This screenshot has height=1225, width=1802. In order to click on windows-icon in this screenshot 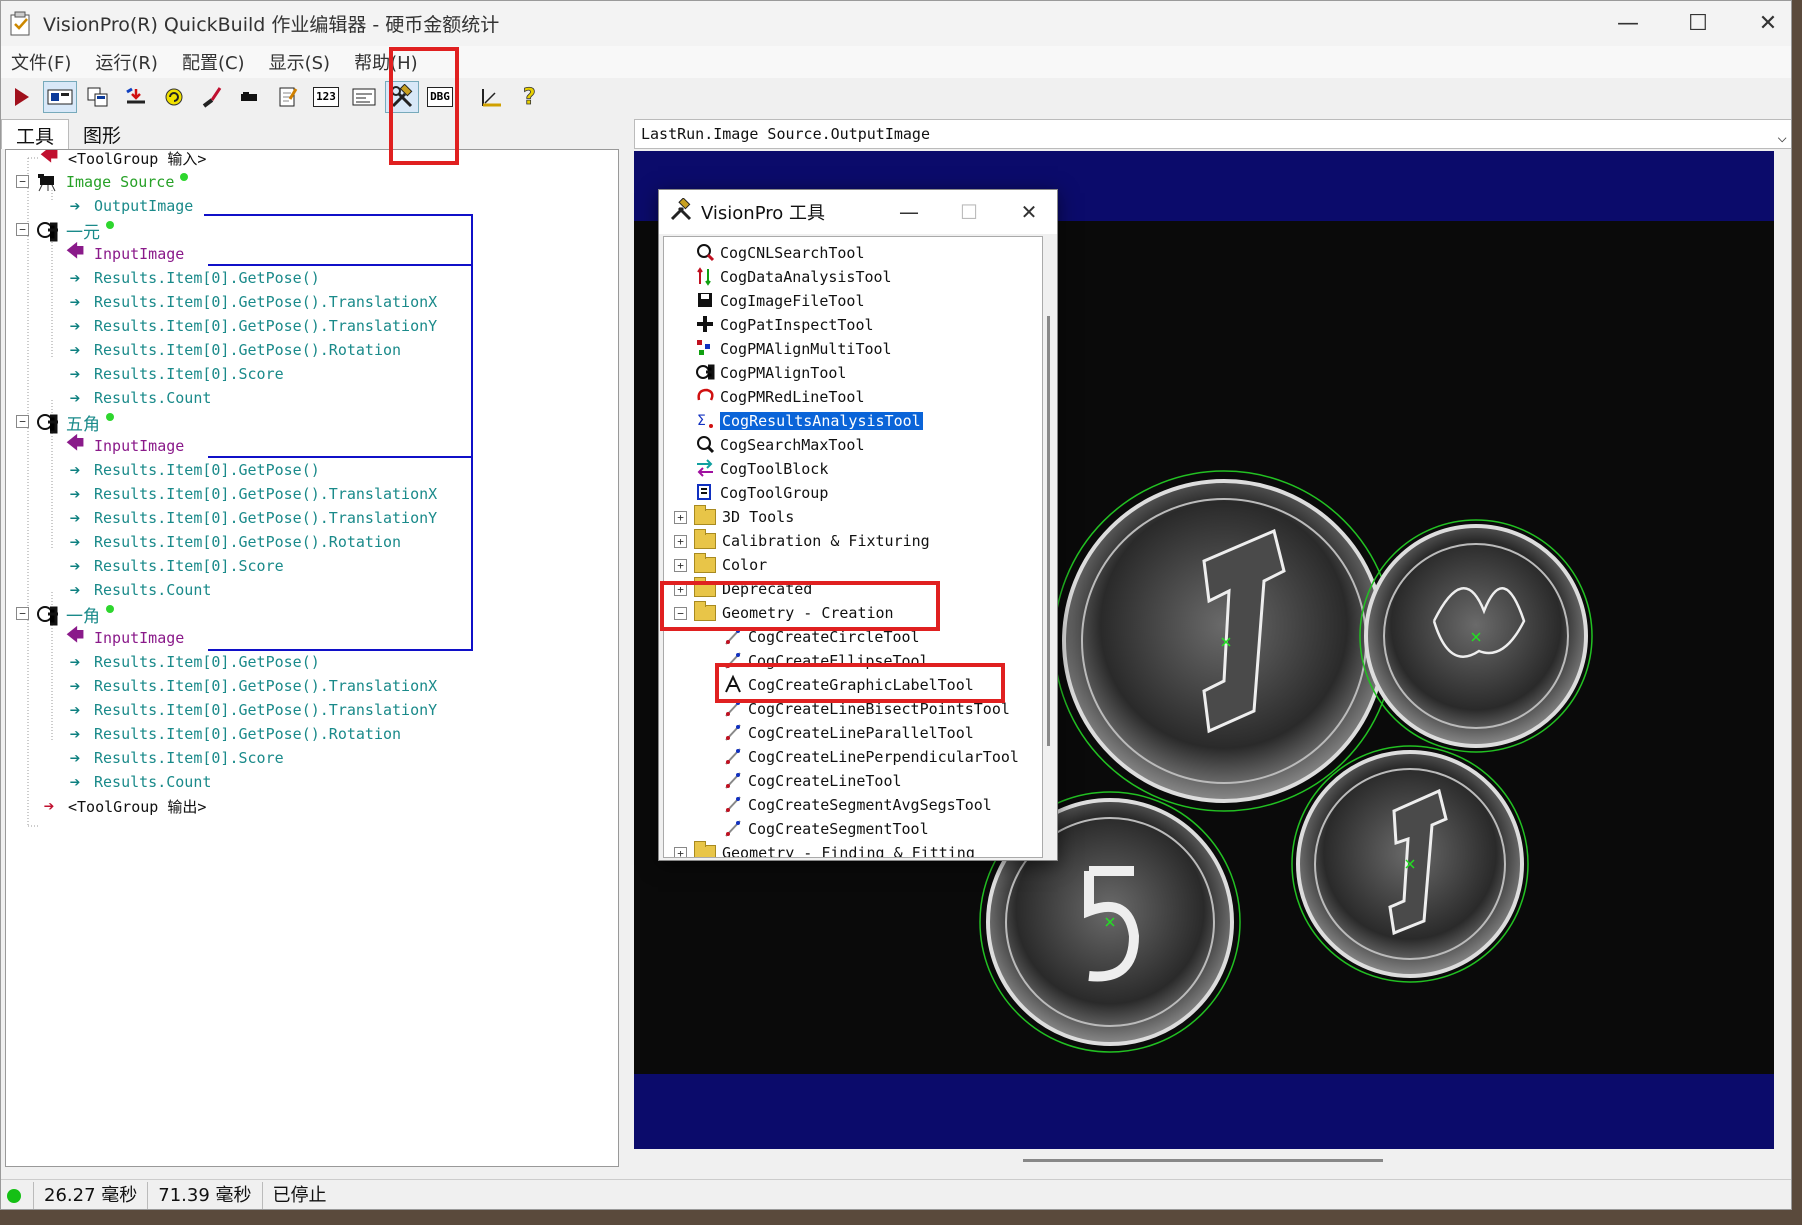, I will do `click(98, 97)`.